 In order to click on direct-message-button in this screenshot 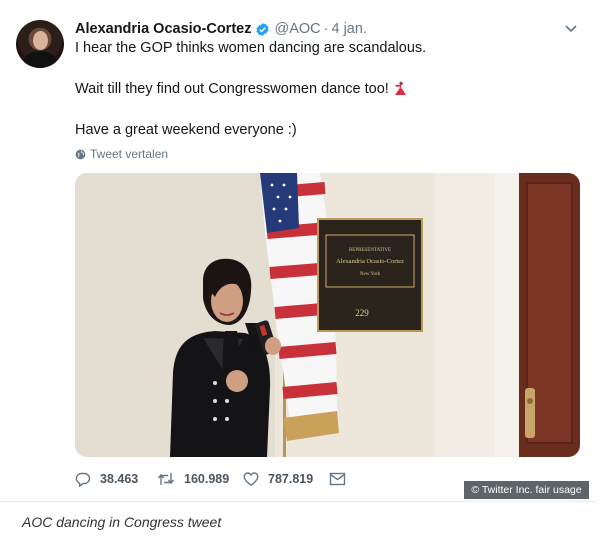, I will do `click(342, 479)`.